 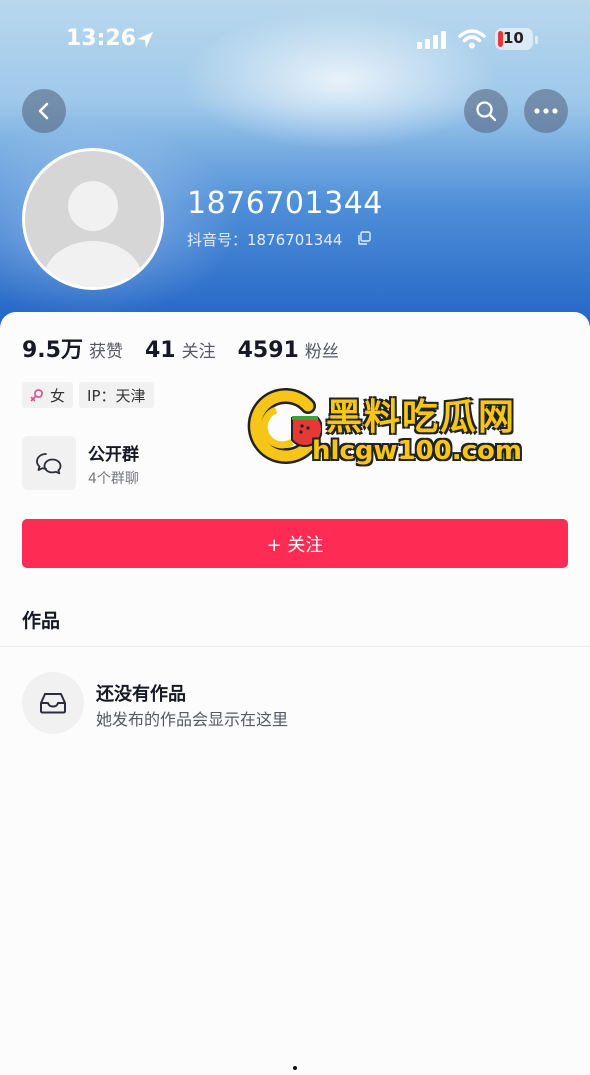 What do you see at coordinates (272, 705) in the screenshot?
I see `empty-works-state: 还没有作品 她发布的作品会显示在这里` at bounding box center [272, 705].